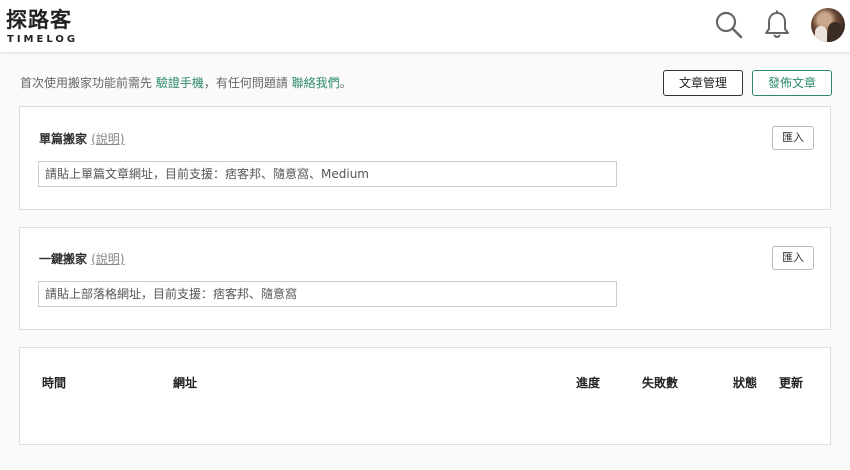 Image resolution: width=850 pixels, height=470 pixels. What do you see at coordinates (729, 25) in the screenshot?
I see `search-icon` at bounding box center [729, 25].